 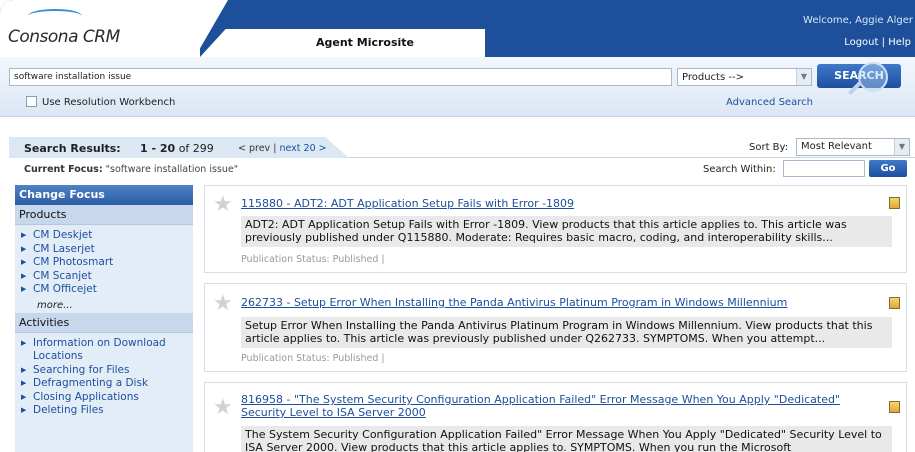 I want to click on search-within-input, so click(x=824, y=168).